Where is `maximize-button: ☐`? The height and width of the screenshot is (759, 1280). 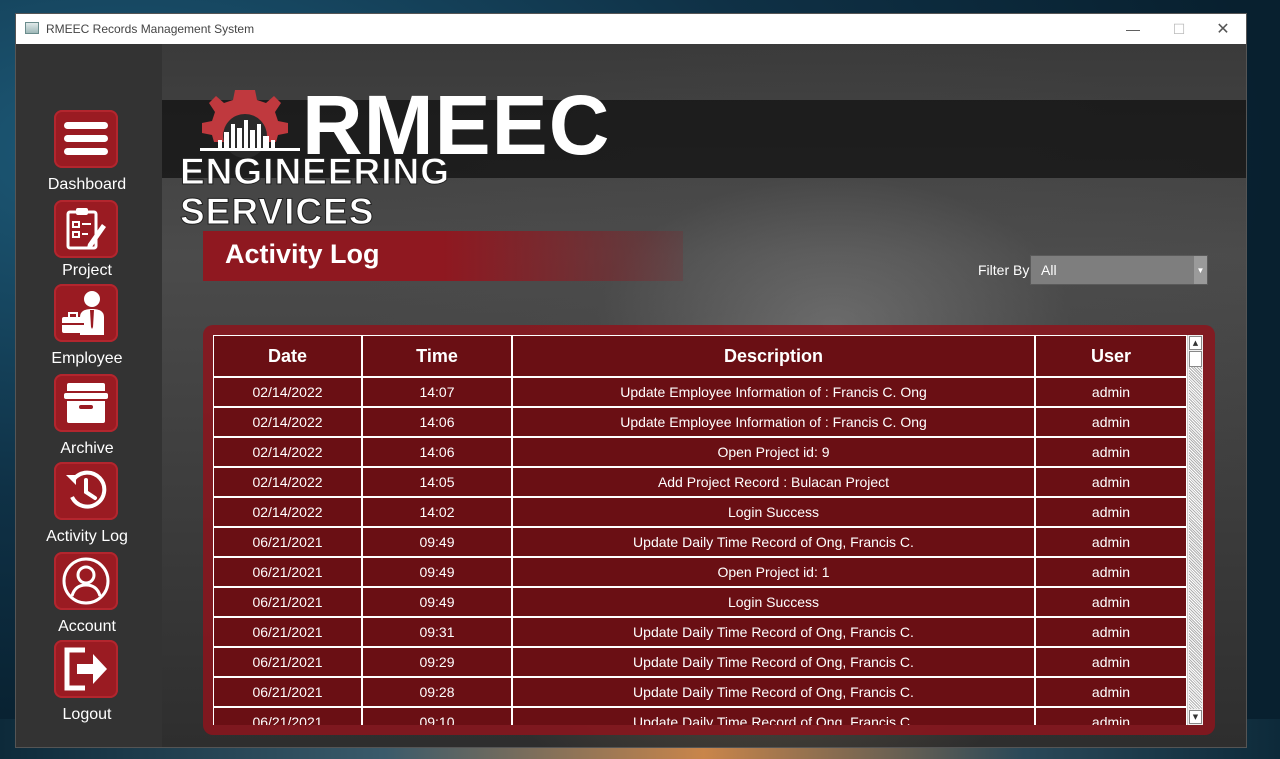 maximize-button: ☐ is located at coordinates (1179, 29).